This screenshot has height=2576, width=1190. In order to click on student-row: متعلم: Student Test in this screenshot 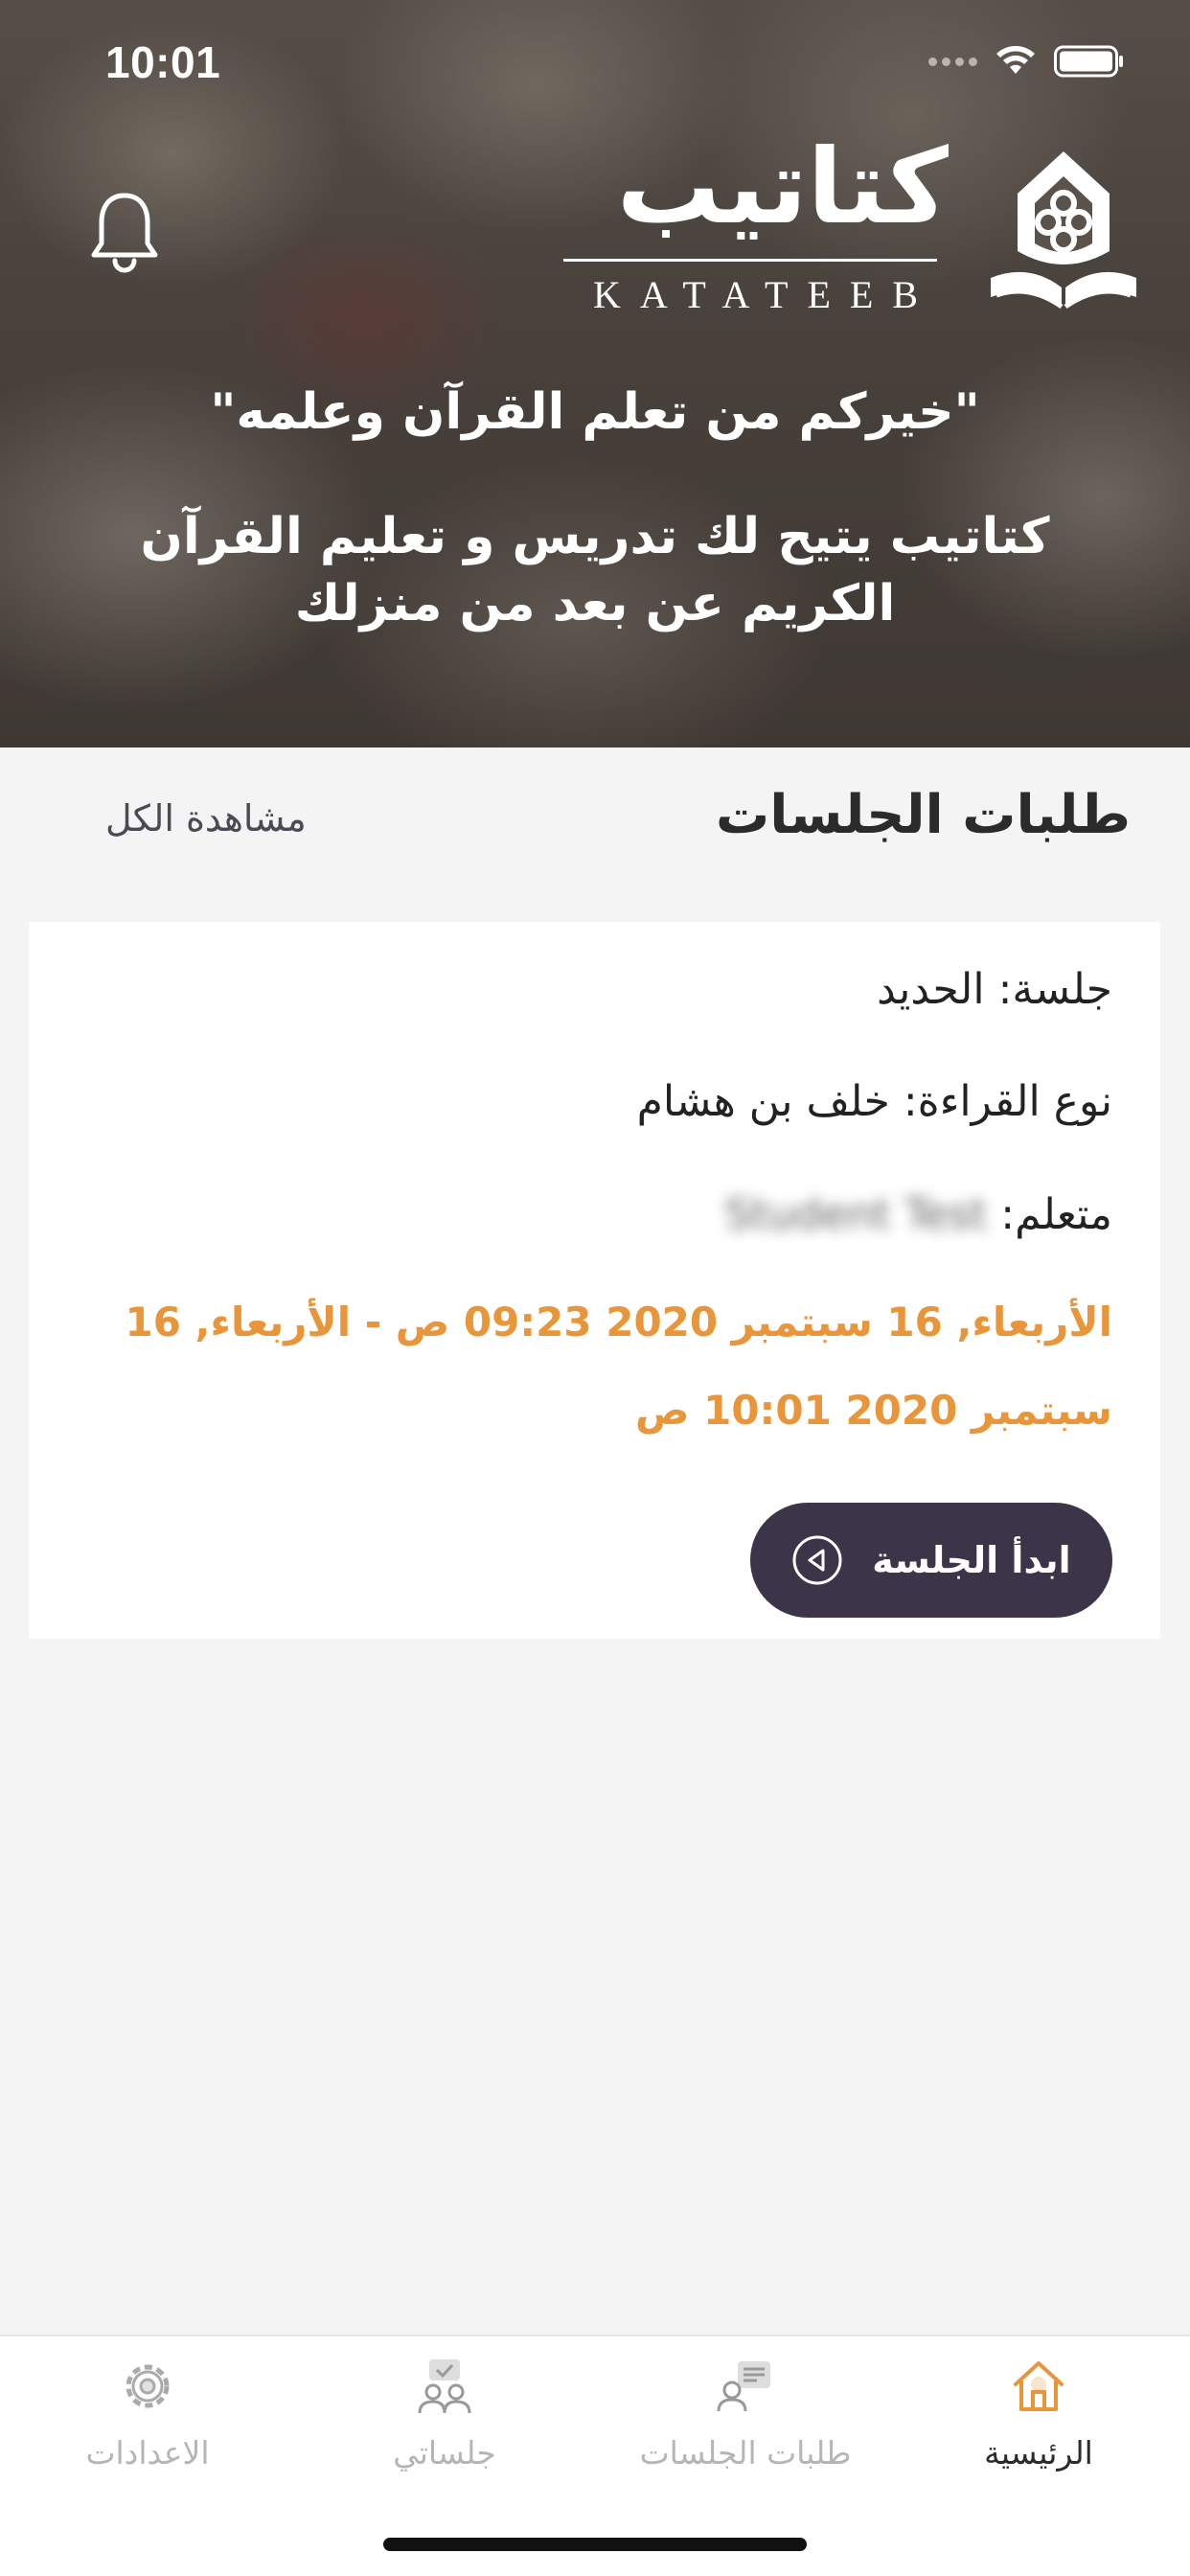, I will do `click(918, 1214)`.